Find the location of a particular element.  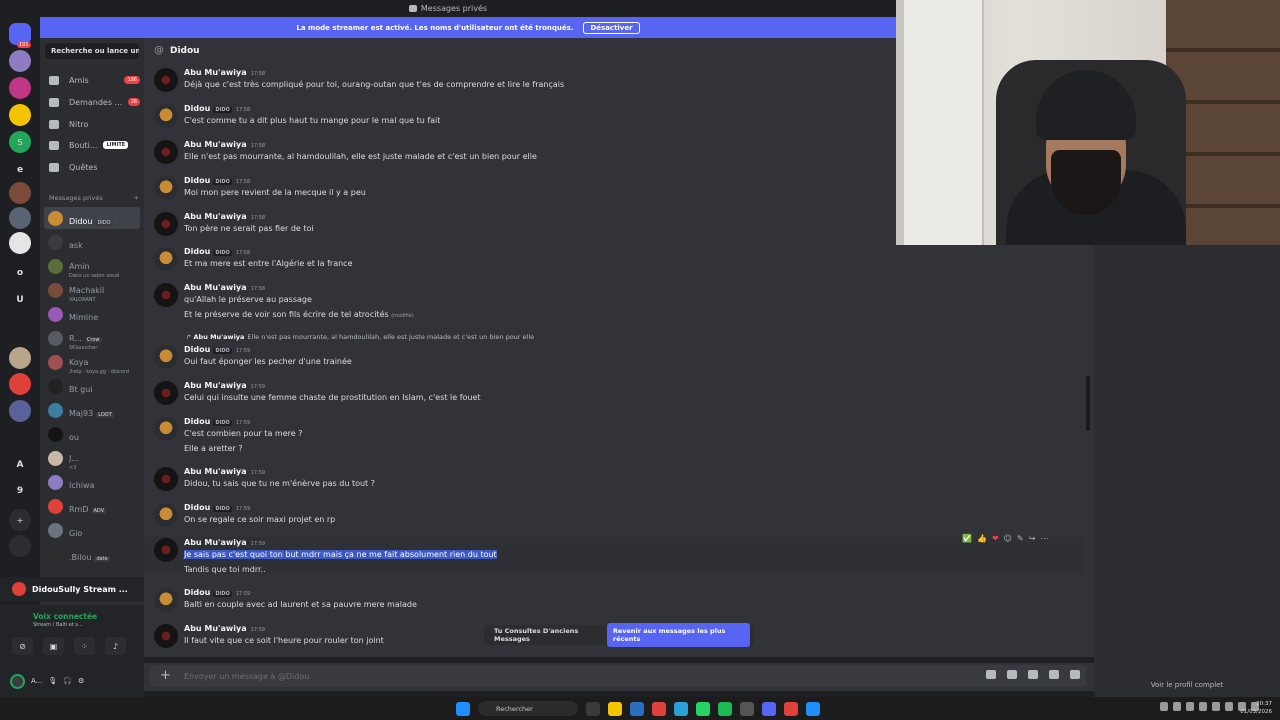

dm-item: ou is located at coordinates (92, 434).